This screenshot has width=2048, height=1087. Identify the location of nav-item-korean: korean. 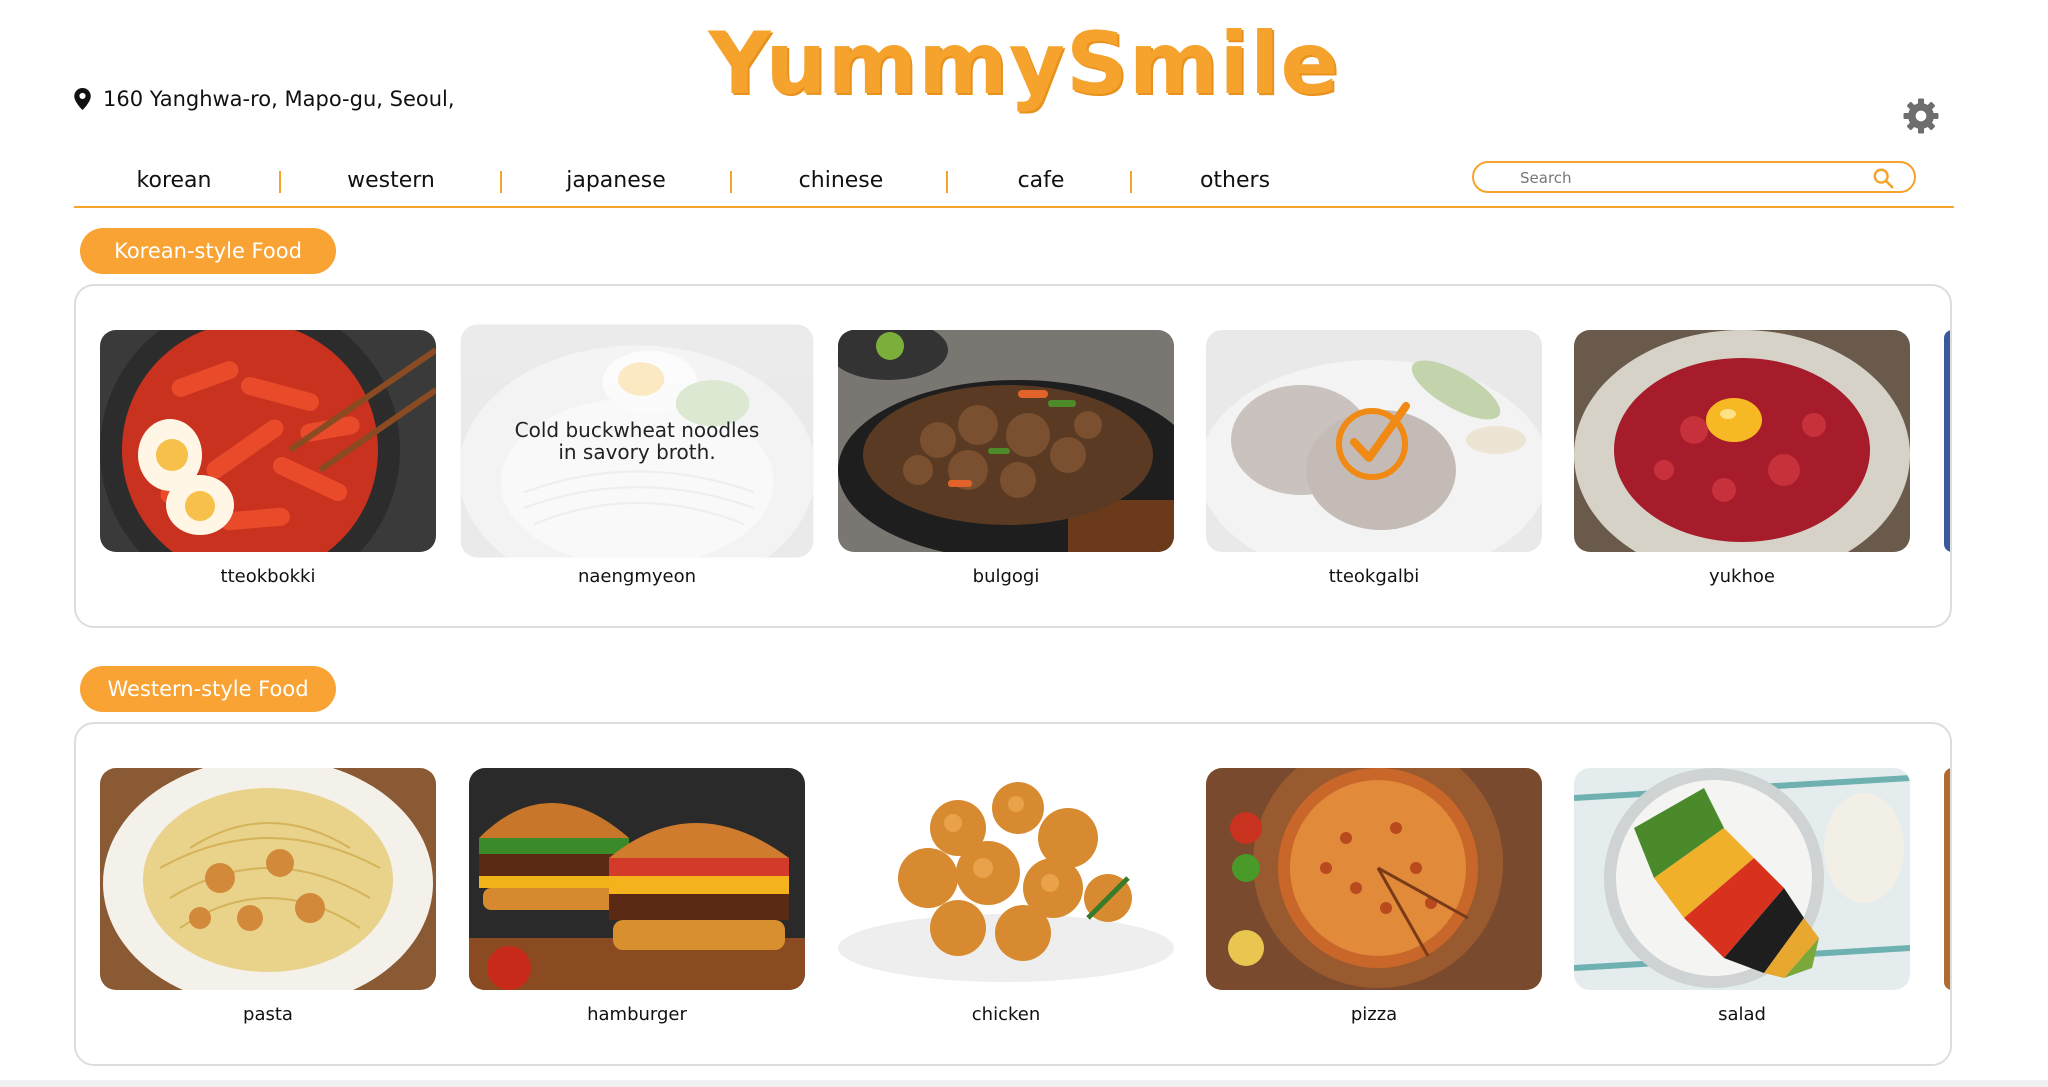
(174, 180).